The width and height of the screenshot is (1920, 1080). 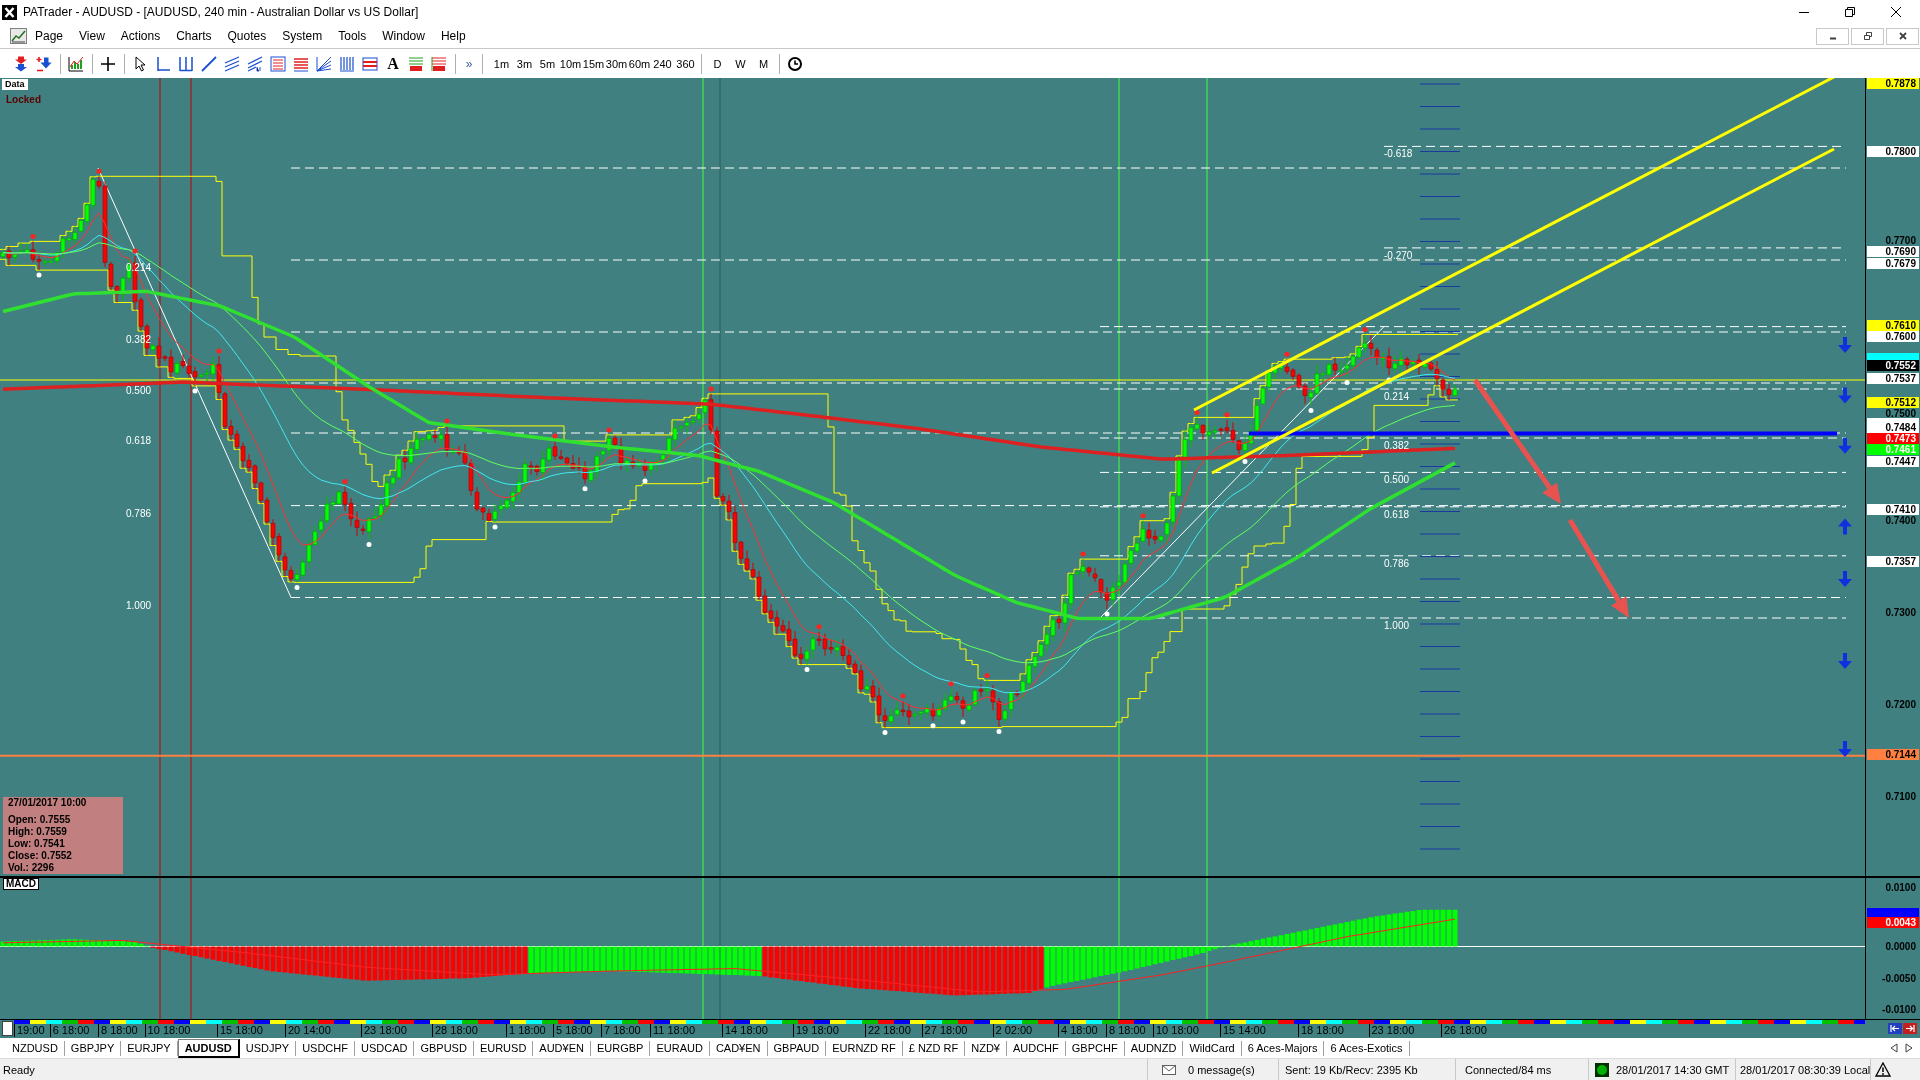 What do you see at coordinates (562, 1048) in the screenshot?
I see `symbol-tab: AUD¥EN` at bounding box center [562, 1048].